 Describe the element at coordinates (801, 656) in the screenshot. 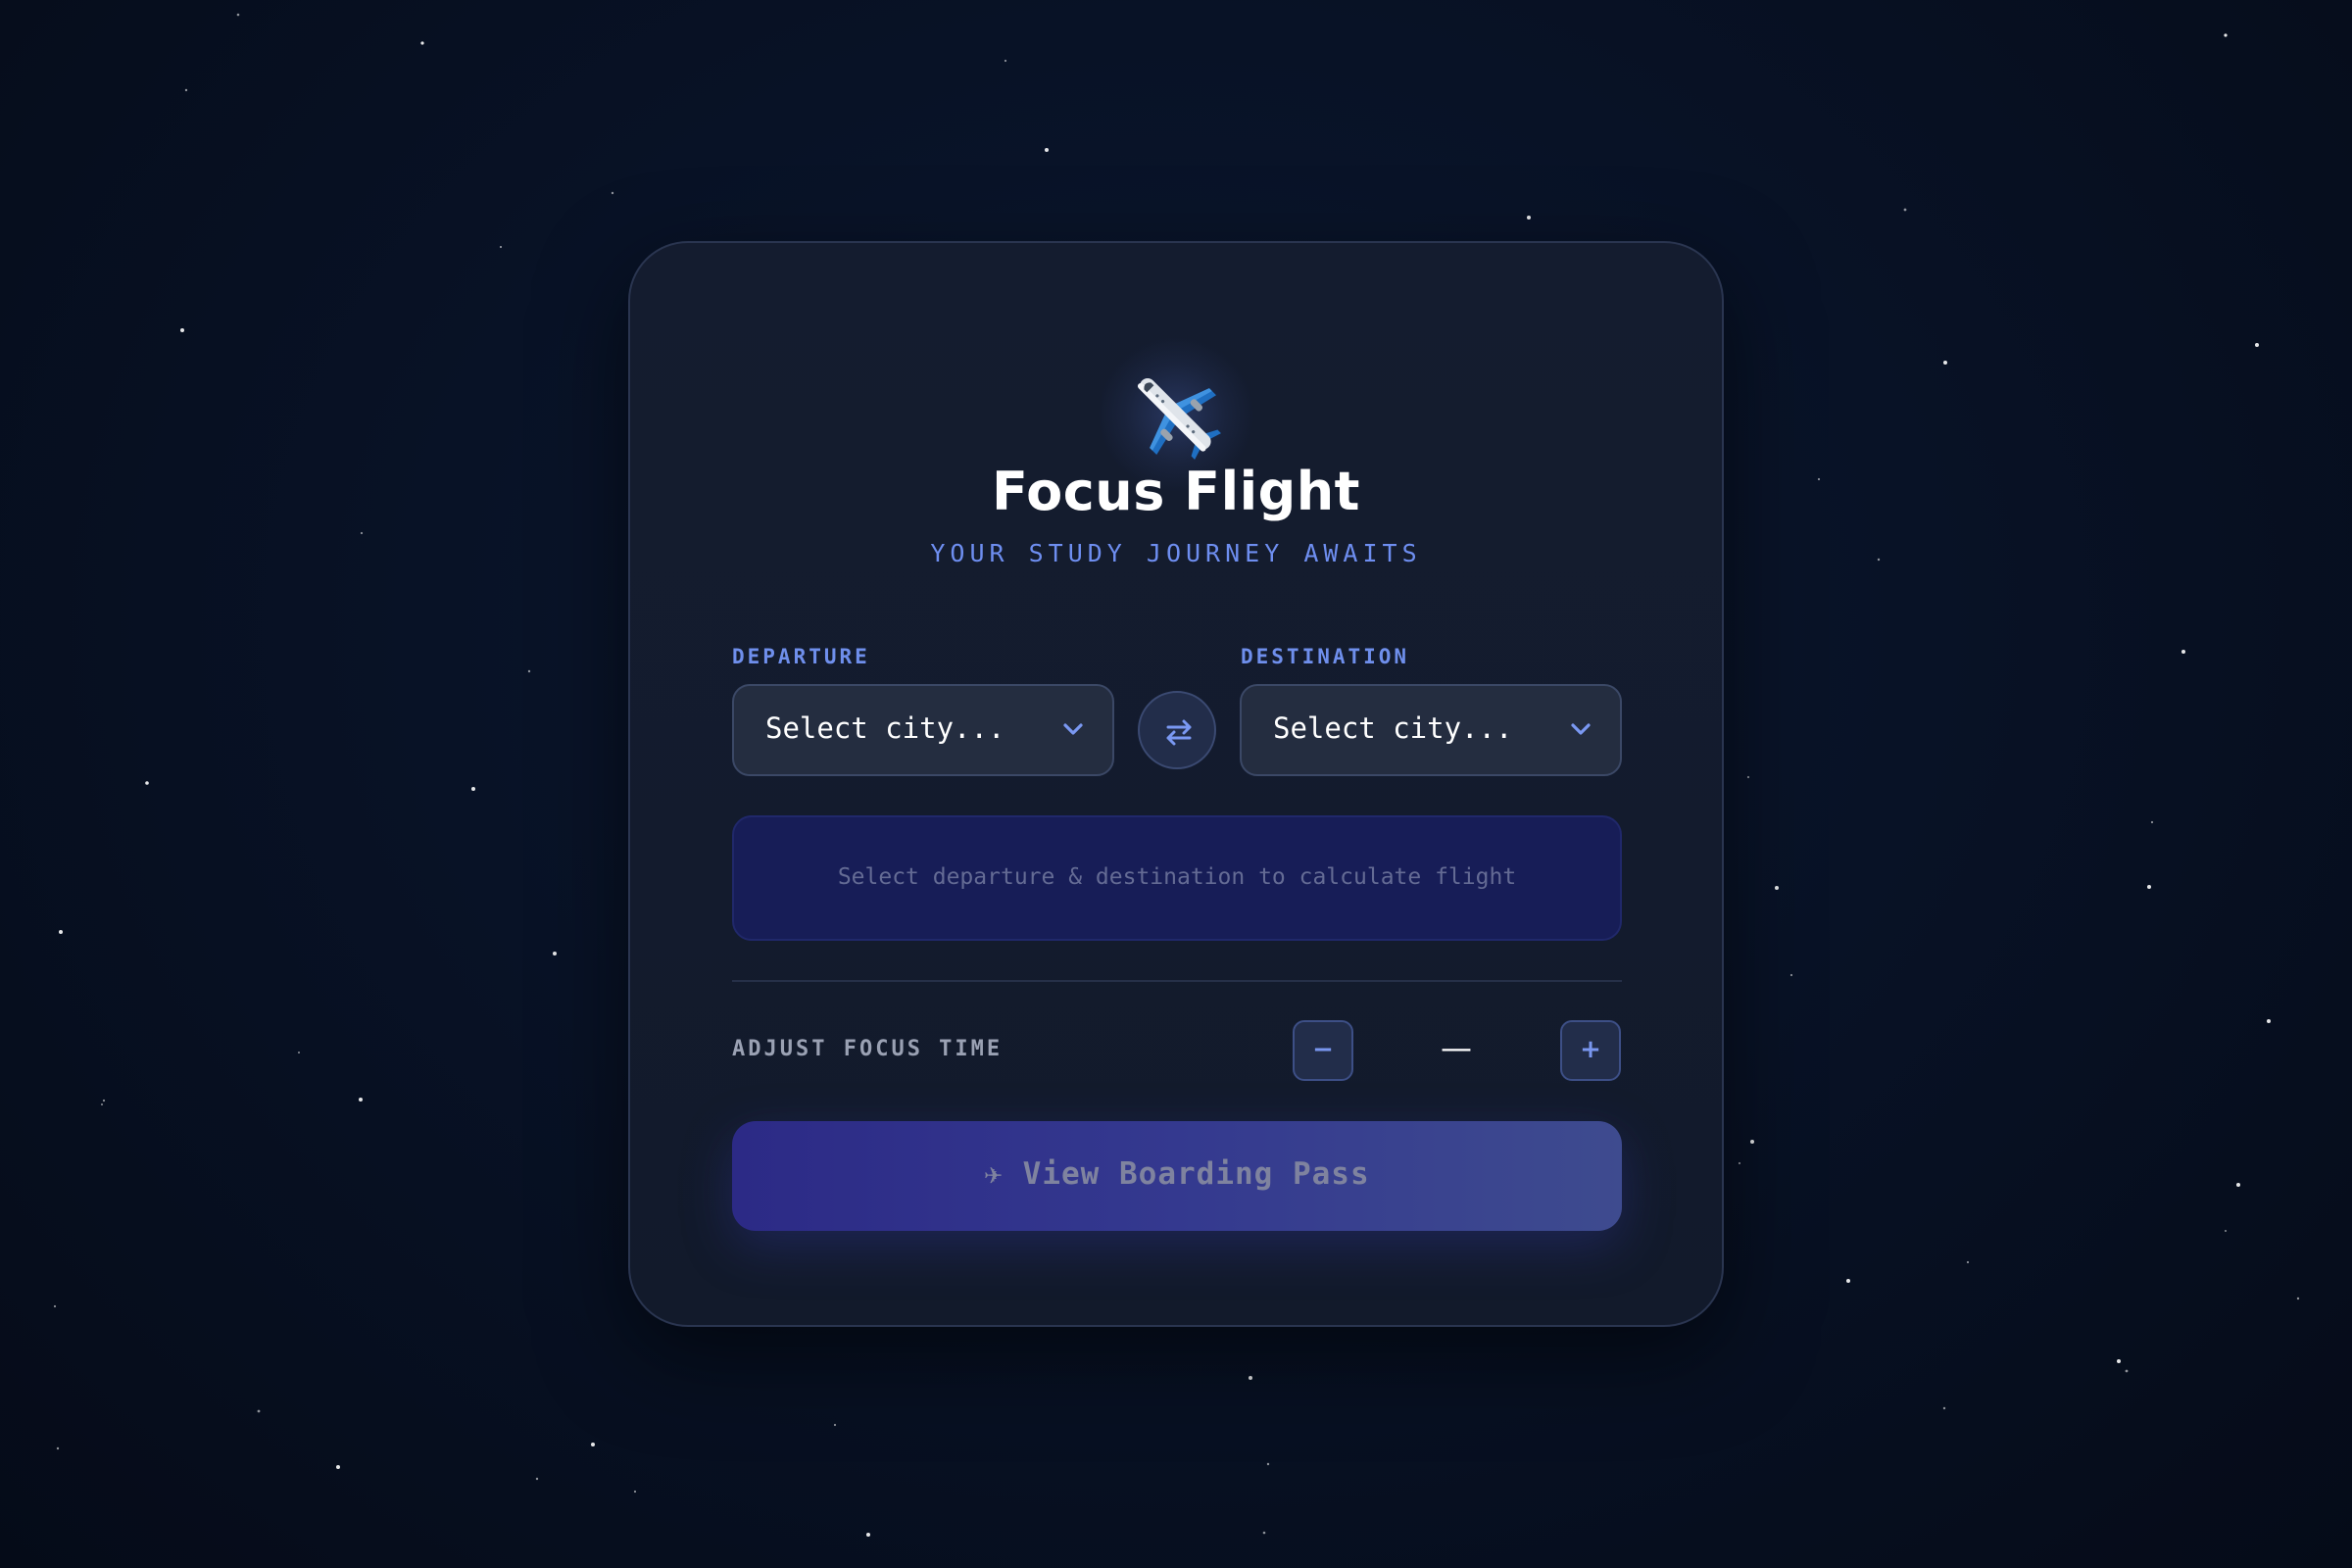

I see `departure-label: DEPARTURE` at that location.